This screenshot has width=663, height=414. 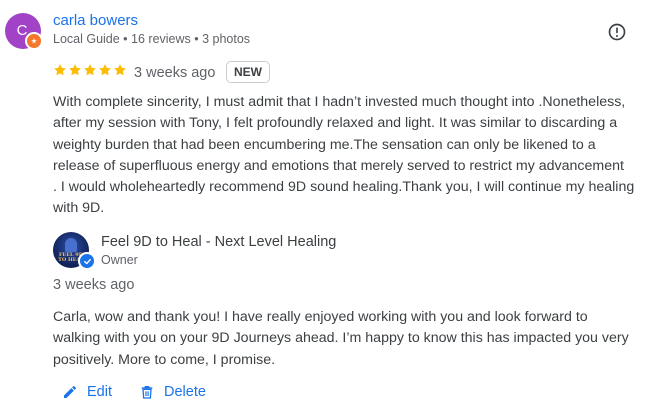 I want to click on edit-button: Edit, so click(x=87, y=392).